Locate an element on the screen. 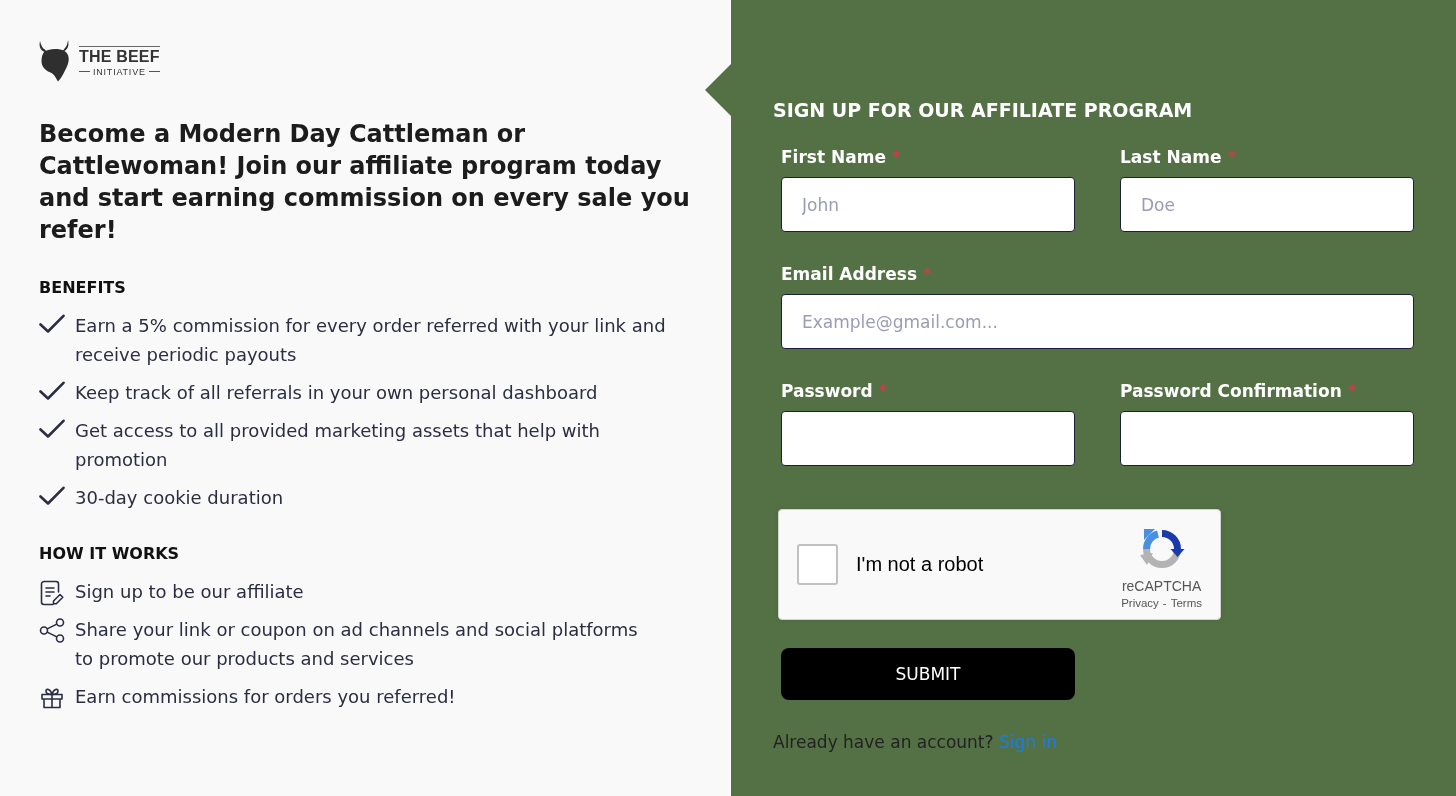 The width and height of the screenshot is (1456, 796). recaptcha-brand: reCAPTCHA is located at coordinates (1161, 586).